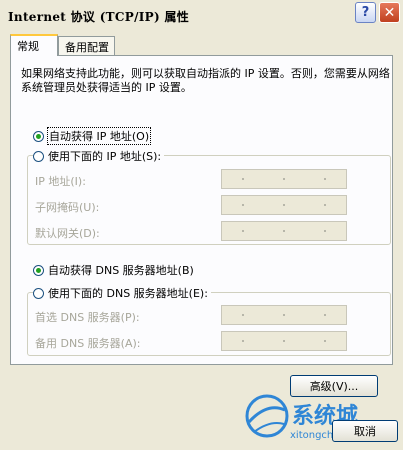 The width and height of the screenshot is (403, 450). I want to click on alternate-dns-field, so click(284, 341).